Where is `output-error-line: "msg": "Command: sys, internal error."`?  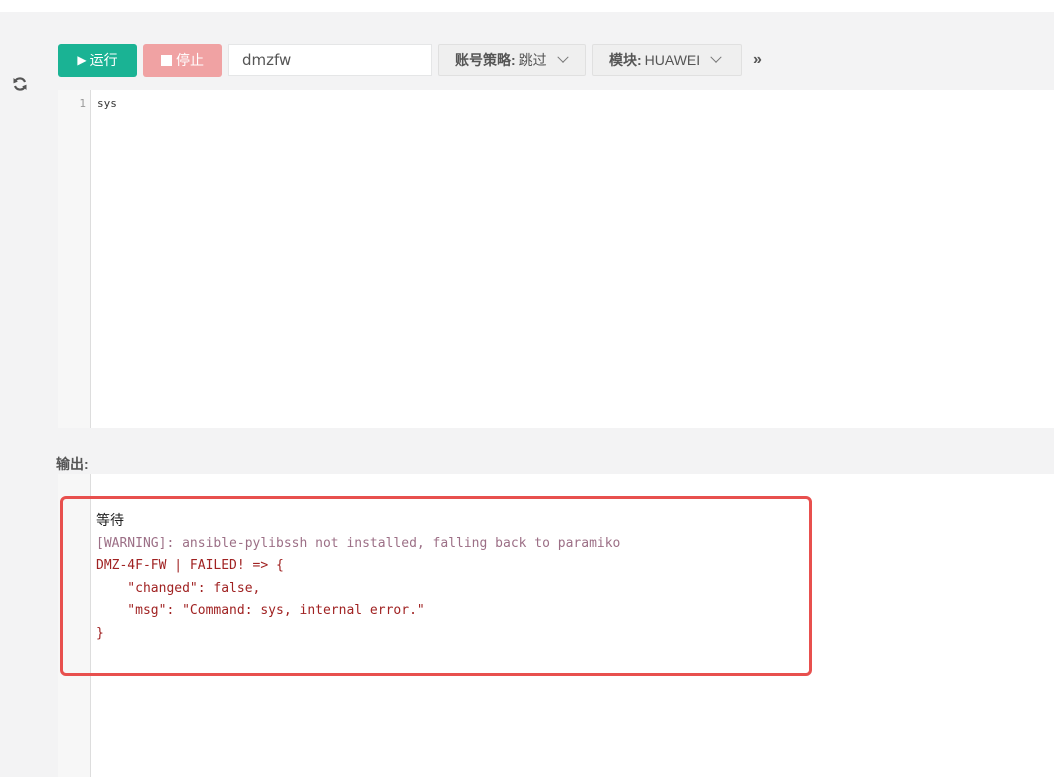
output-error-line: "msg": "Command: sys, internal error." is located at coordinates (260, 610).